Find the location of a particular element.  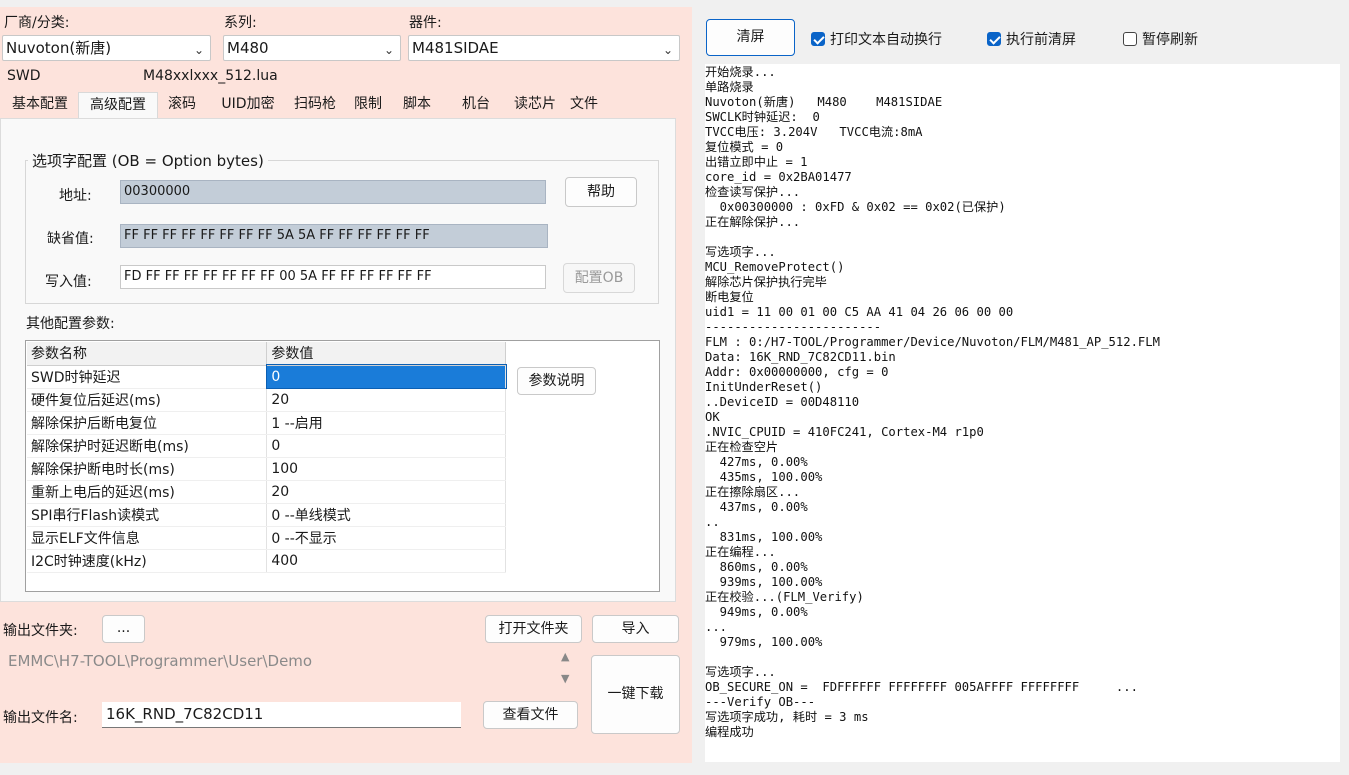

param-name: 解除保护时延迟断电(ms) is located at coordinates (147, 446).